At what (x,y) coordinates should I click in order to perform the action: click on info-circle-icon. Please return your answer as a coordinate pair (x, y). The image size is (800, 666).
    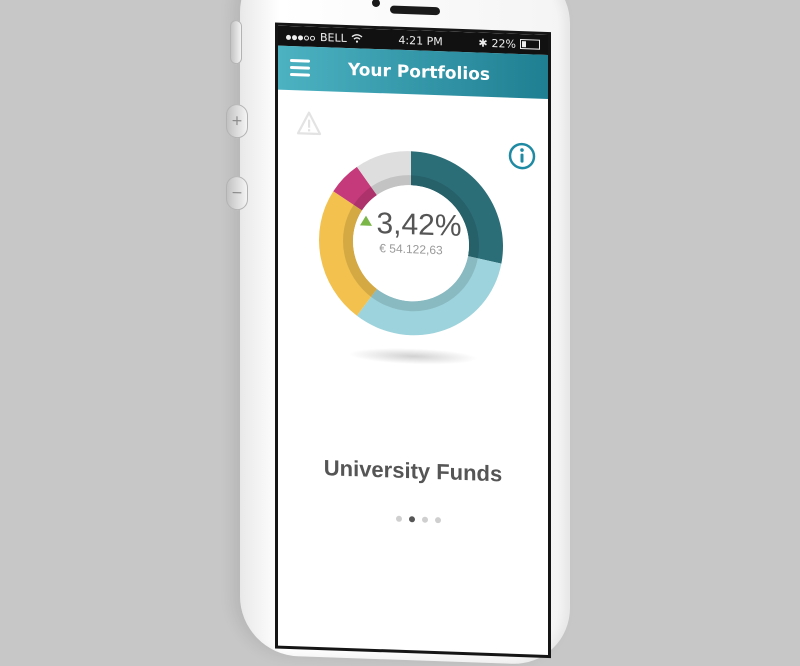
    Looking at the image, I should click on (522, 156).